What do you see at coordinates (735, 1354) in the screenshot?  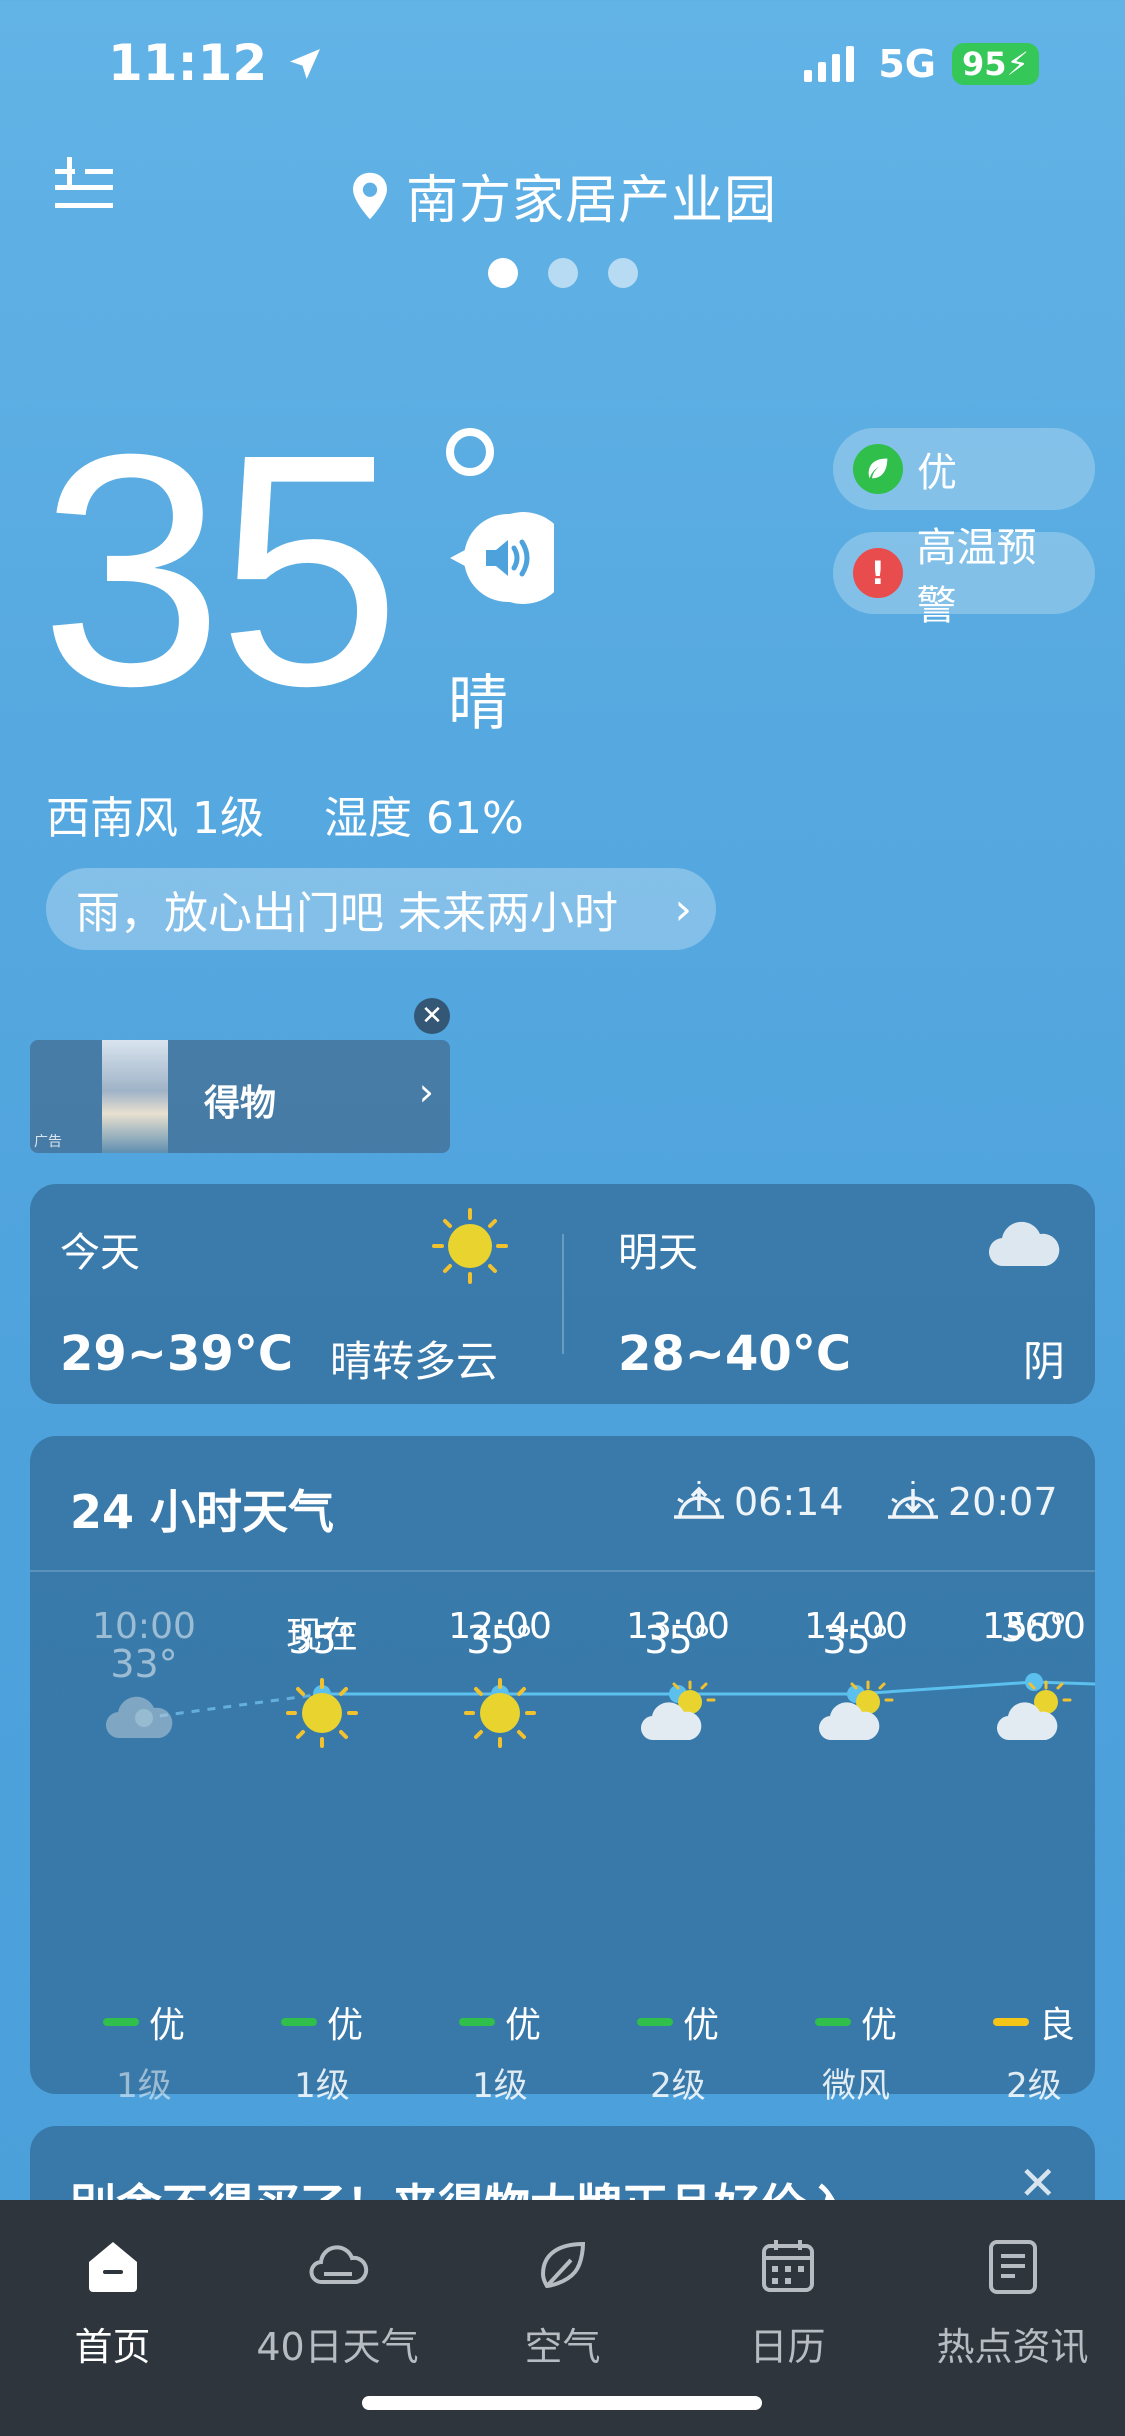 I see `tomorrow-temp: 28~40°C` at bounding box center [735, 1354].